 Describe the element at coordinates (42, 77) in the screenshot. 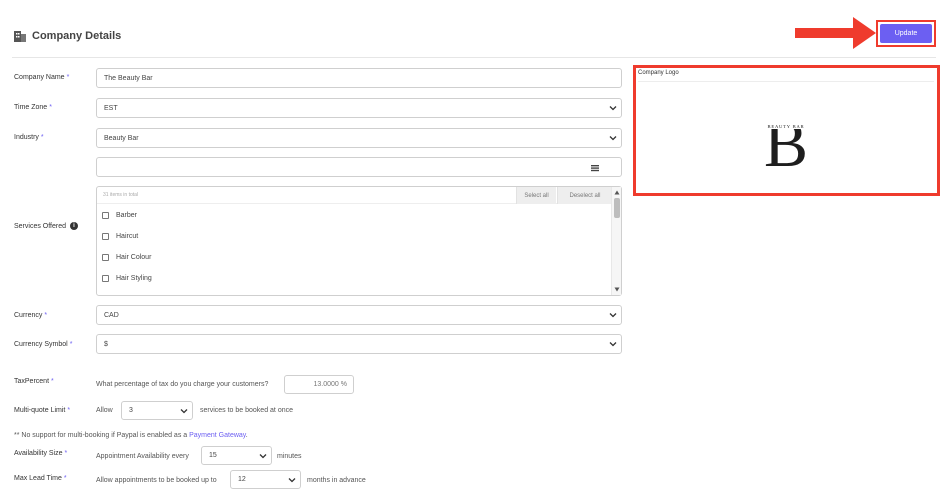

I see `company-name-label: Company Name *` at that location.